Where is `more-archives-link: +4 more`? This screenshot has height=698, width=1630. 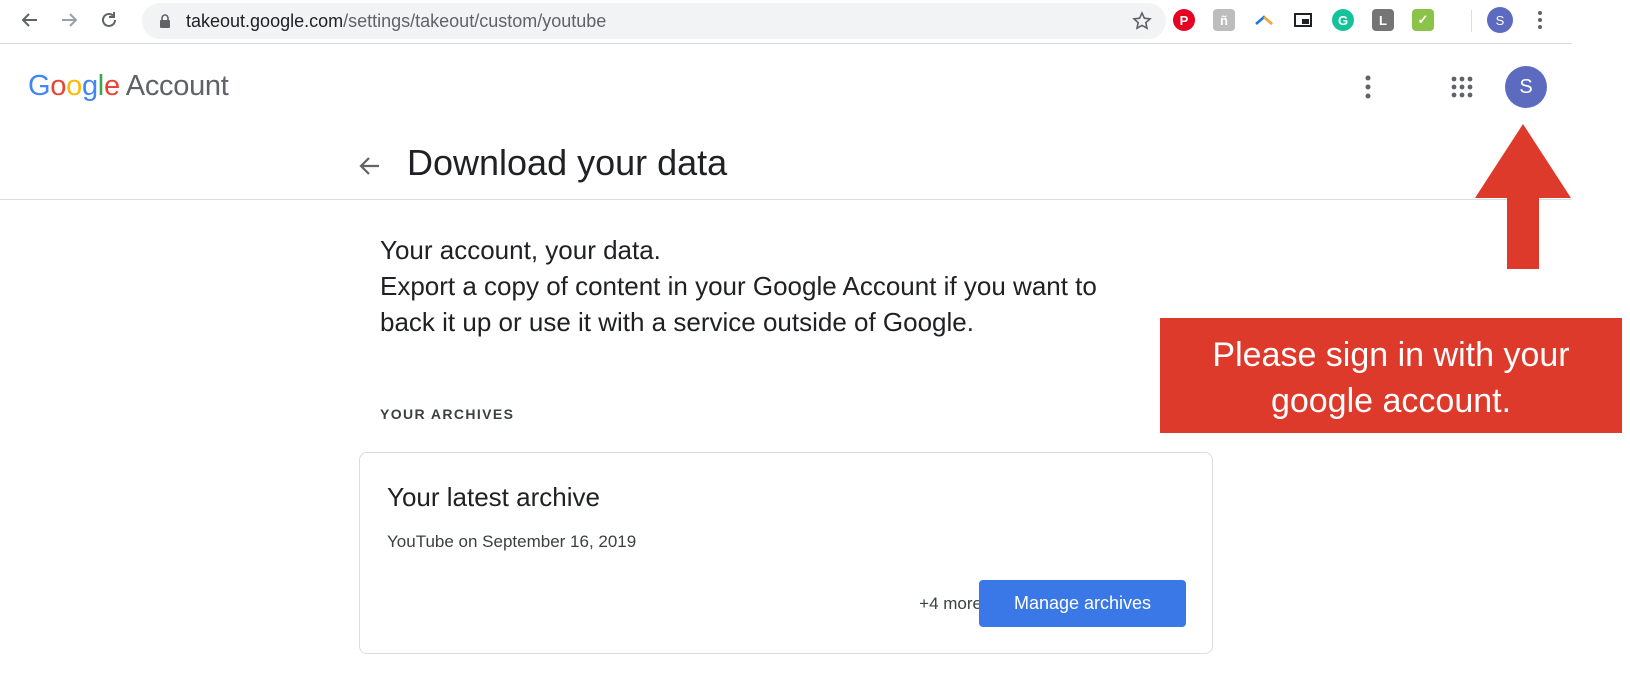
more-archives-link: +4 more is located at coordinates (934, 604).